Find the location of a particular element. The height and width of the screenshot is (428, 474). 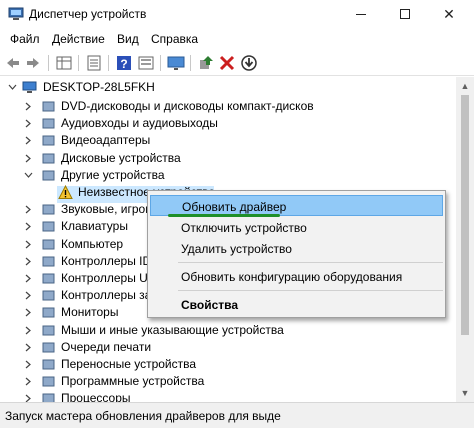

uninstall-x-icon is located at coordinates (227, 63).